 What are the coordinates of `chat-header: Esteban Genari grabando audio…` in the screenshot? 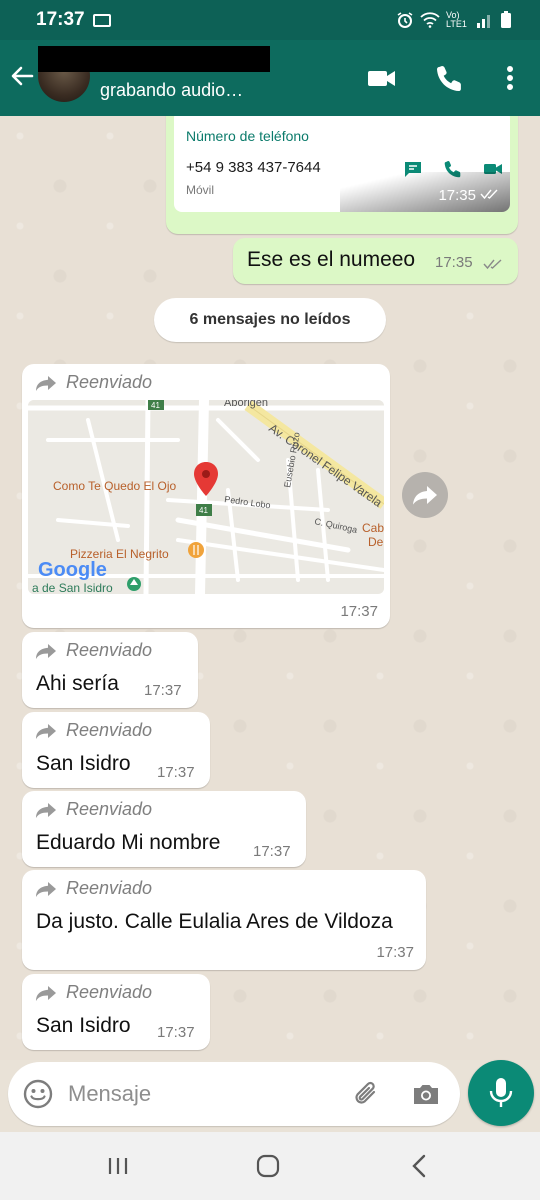 It's located at (270, 78).